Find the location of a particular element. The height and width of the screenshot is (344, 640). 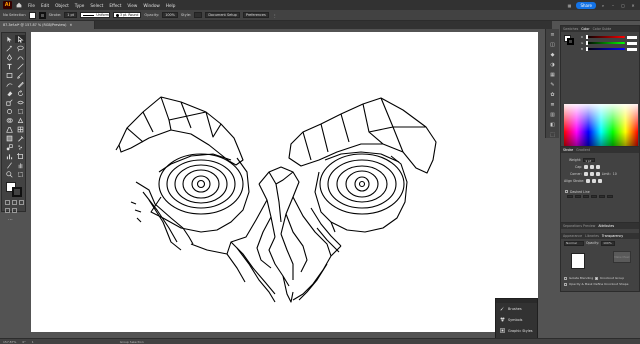

r-slider-knob is located at coordinates (587, 37).